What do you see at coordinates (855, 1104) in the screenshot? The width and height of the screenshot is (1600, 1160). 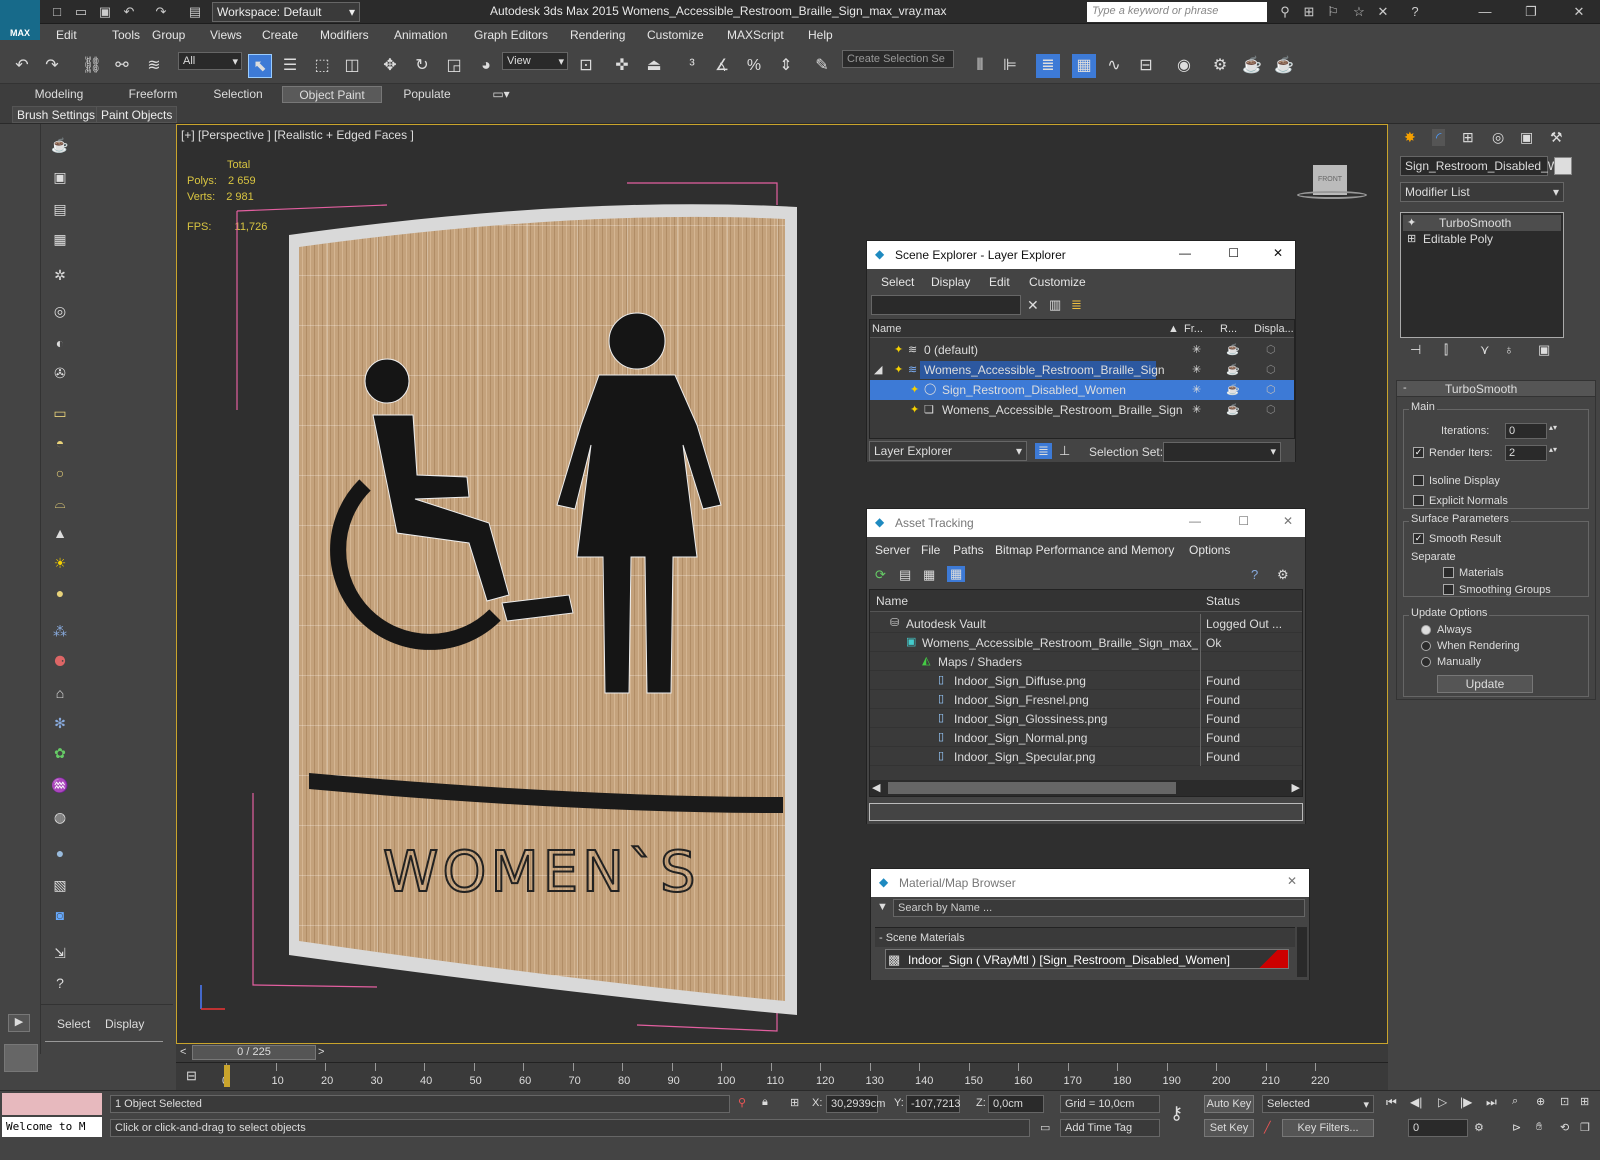 I see `x-coordinate-field: 30,2939cm` at bounding box center [855, 1104].